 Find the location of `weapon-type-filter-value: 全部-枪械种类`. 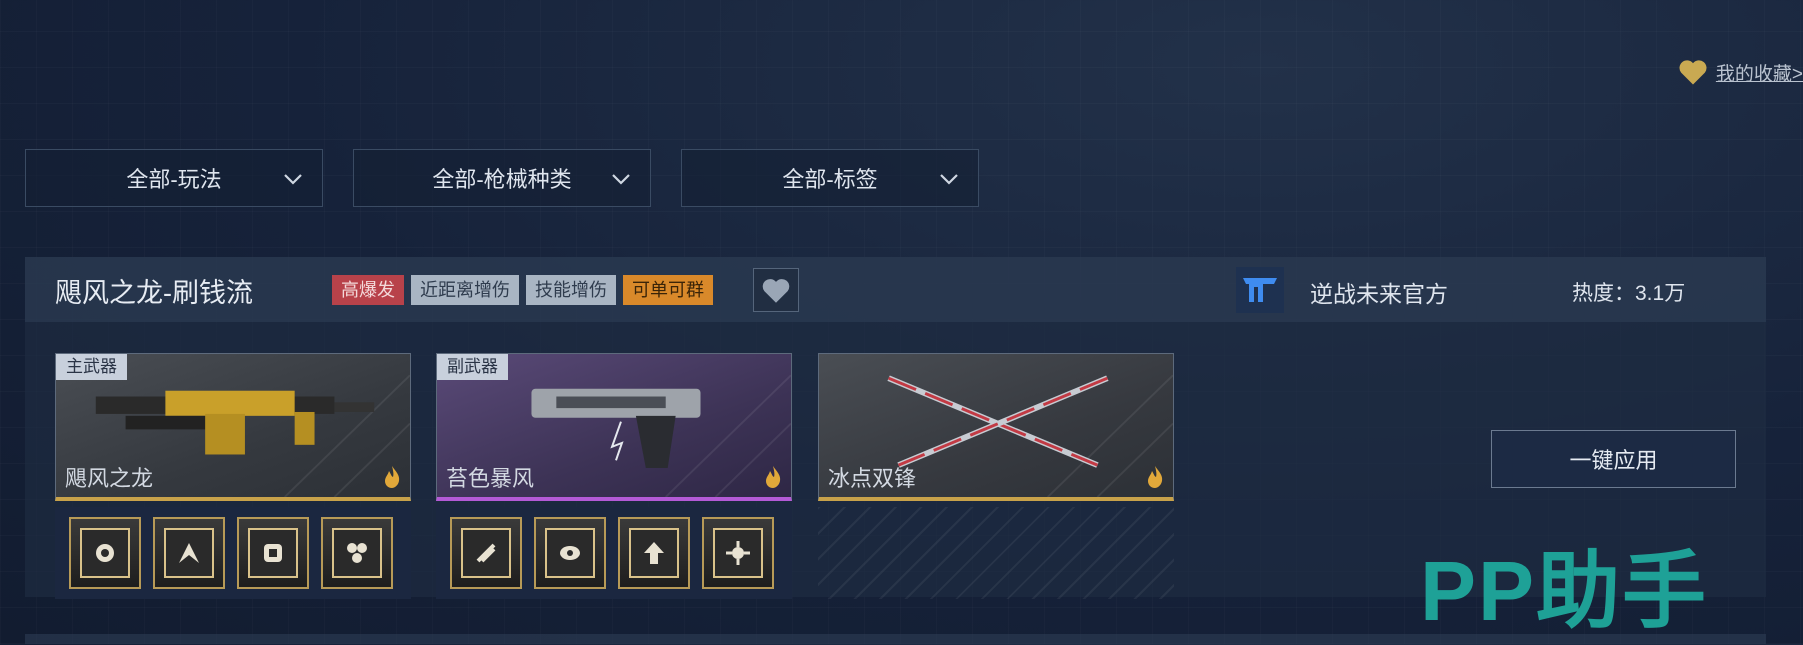

weapon-type-filter-value: 全部-枪械种类 is located at coordinates (502, 179).